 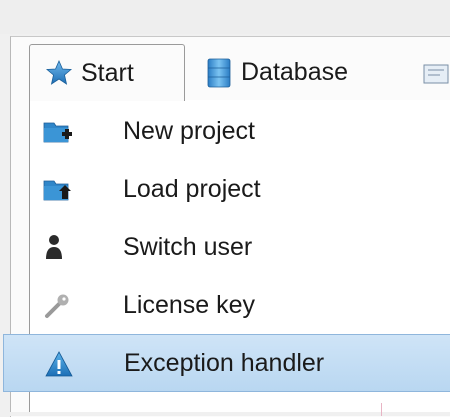 What do you see at coordinates (59, 364) in the screenshot?
I see `warning-icon` at bounding box center [59, 364].